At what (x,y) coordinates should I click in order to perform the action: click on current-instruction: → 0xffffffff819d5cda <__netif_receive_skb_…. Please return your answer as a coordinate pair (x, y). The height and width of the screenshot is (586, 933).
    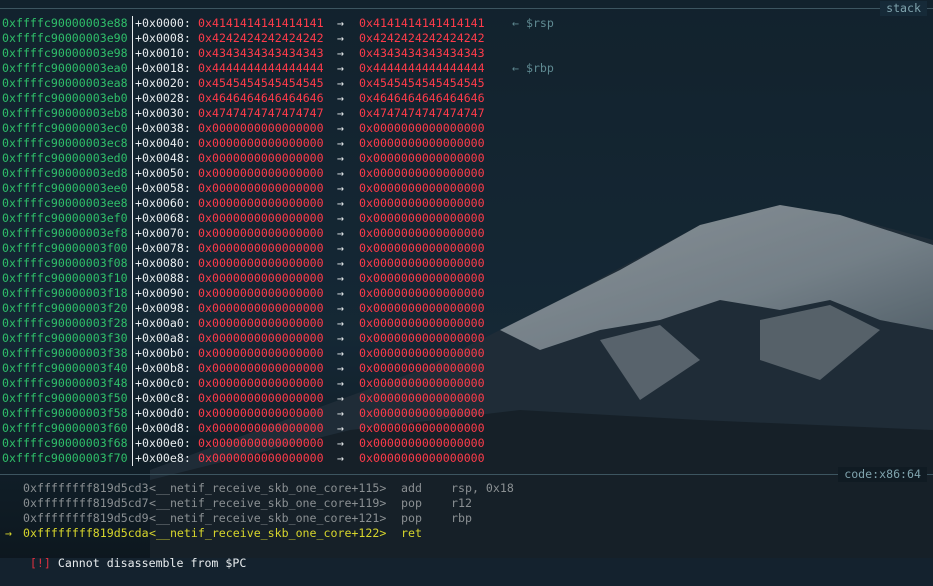
    Looking at the image, I should click on (466, 533).